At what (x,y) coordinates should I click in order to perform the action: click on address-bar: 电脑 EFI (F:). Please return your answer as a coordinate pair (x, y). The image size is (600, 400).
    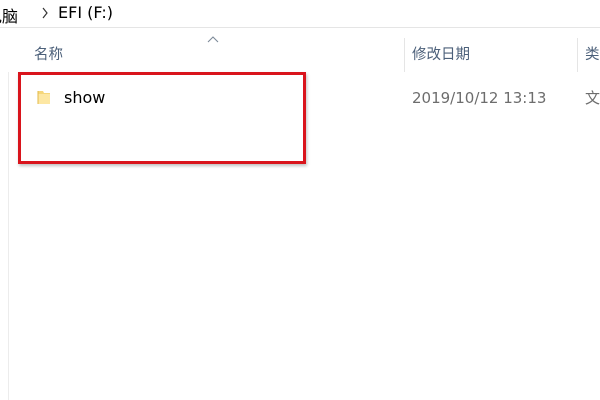
    Looking at the image, I should click on (300, 14).